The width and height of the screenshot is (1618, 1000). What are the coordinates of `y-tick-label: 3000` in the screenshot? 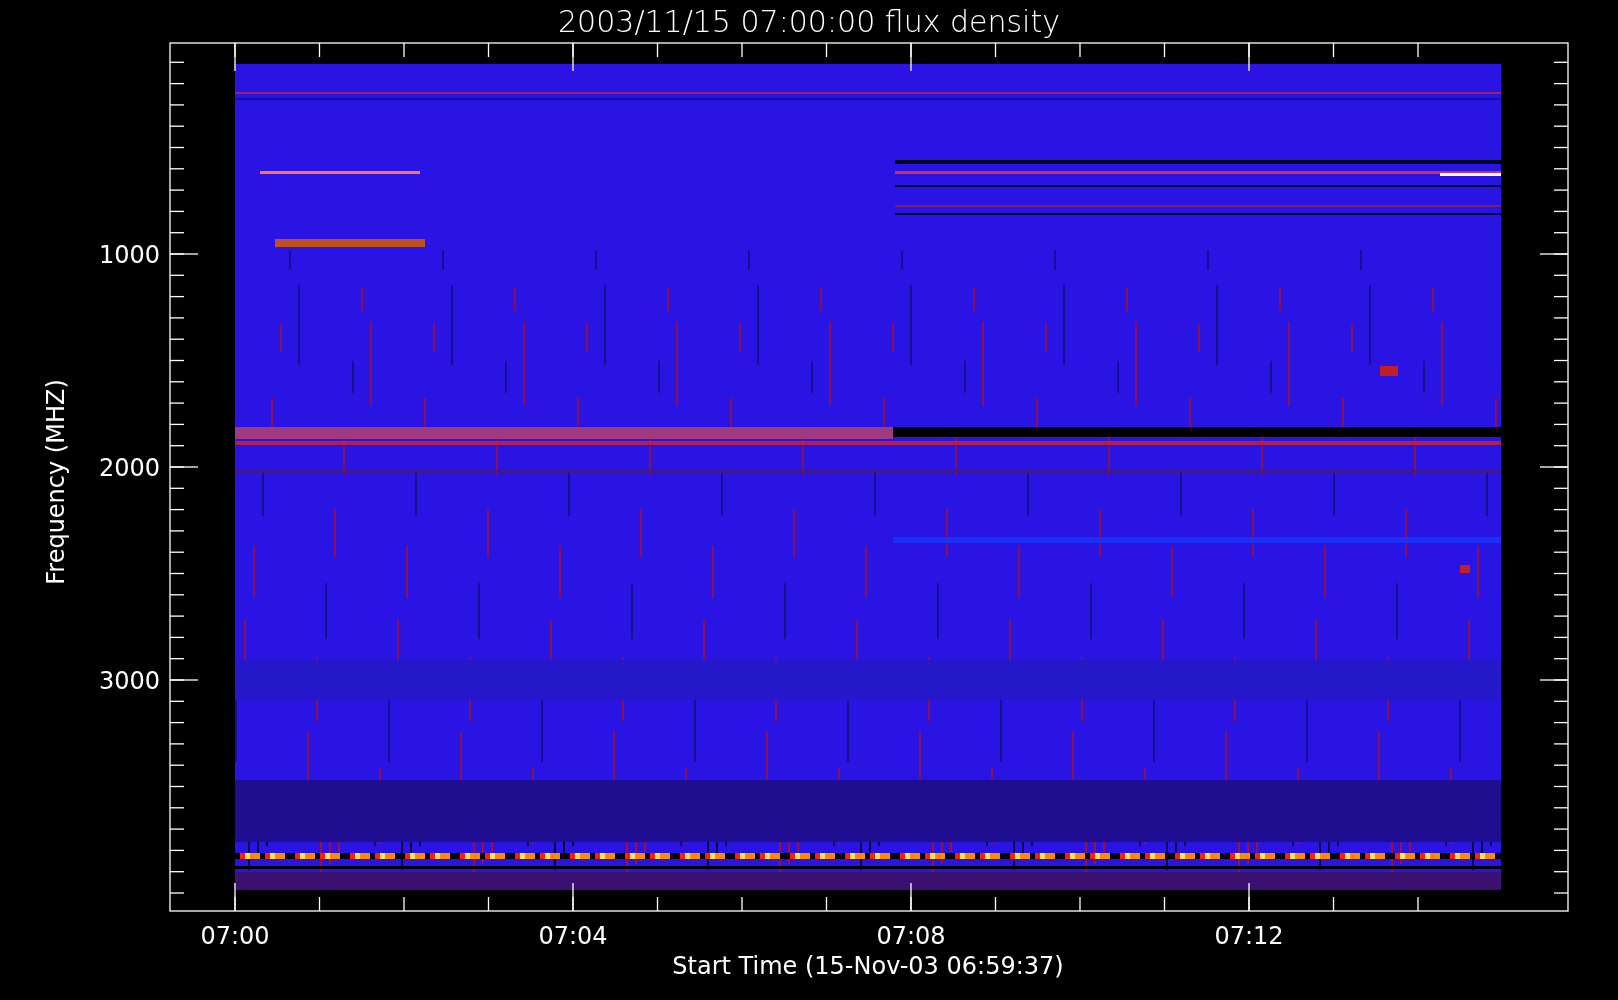 It's located at (129, 681).